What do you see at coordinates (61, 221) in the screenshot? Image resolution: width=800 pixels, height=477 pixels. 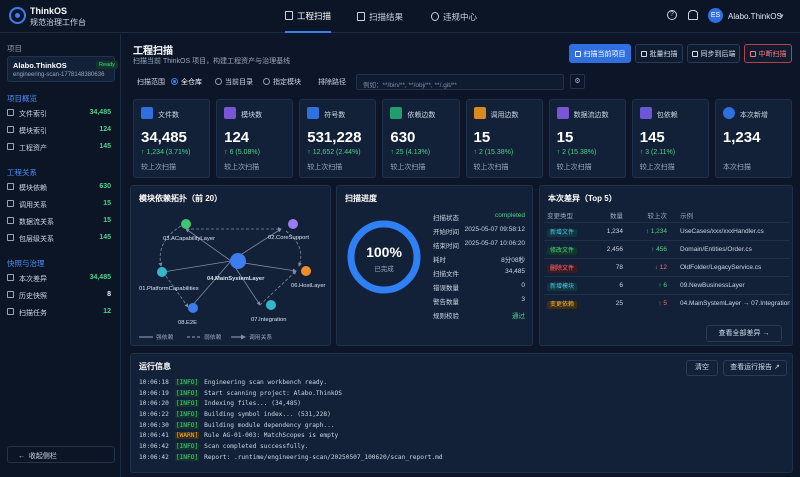 I see `sidebar-item-data-flow: 数据流关系 15` at bounding box center [61, 221].